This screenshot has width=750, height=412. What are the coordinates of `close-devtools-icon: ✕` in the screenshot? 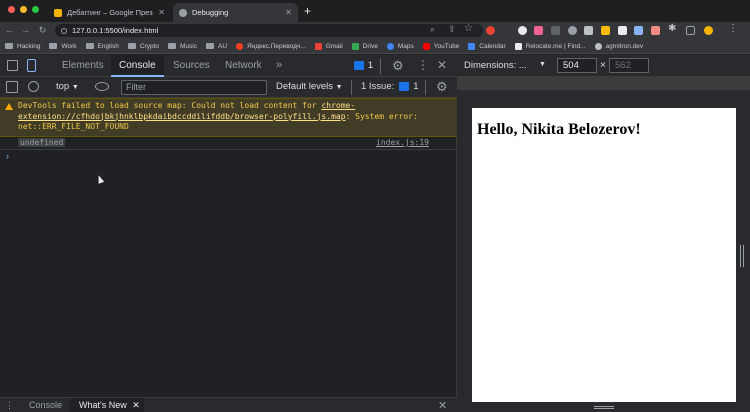 It's located at (442, 65).